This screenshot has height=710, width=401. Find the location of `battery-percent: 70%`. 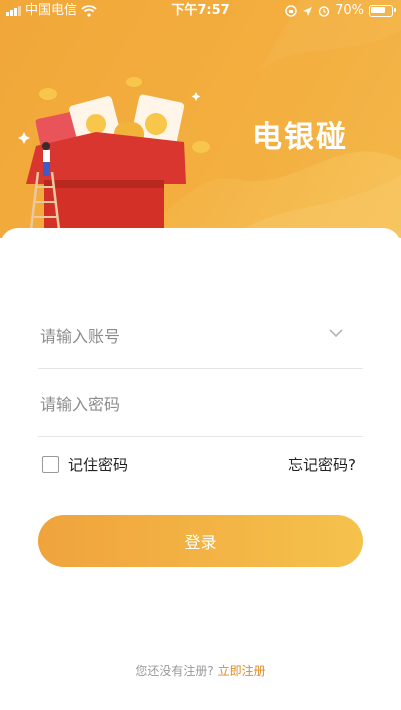

battery-percent: 70% is located at coordinates (349, 10).